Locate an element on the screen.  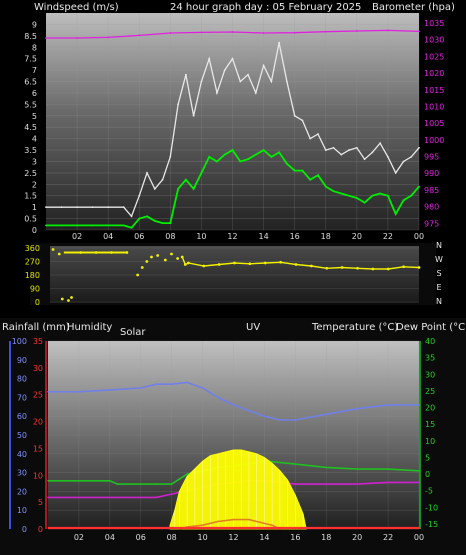
temperature-y-tick: 35 is located at coordinates (430, 358).